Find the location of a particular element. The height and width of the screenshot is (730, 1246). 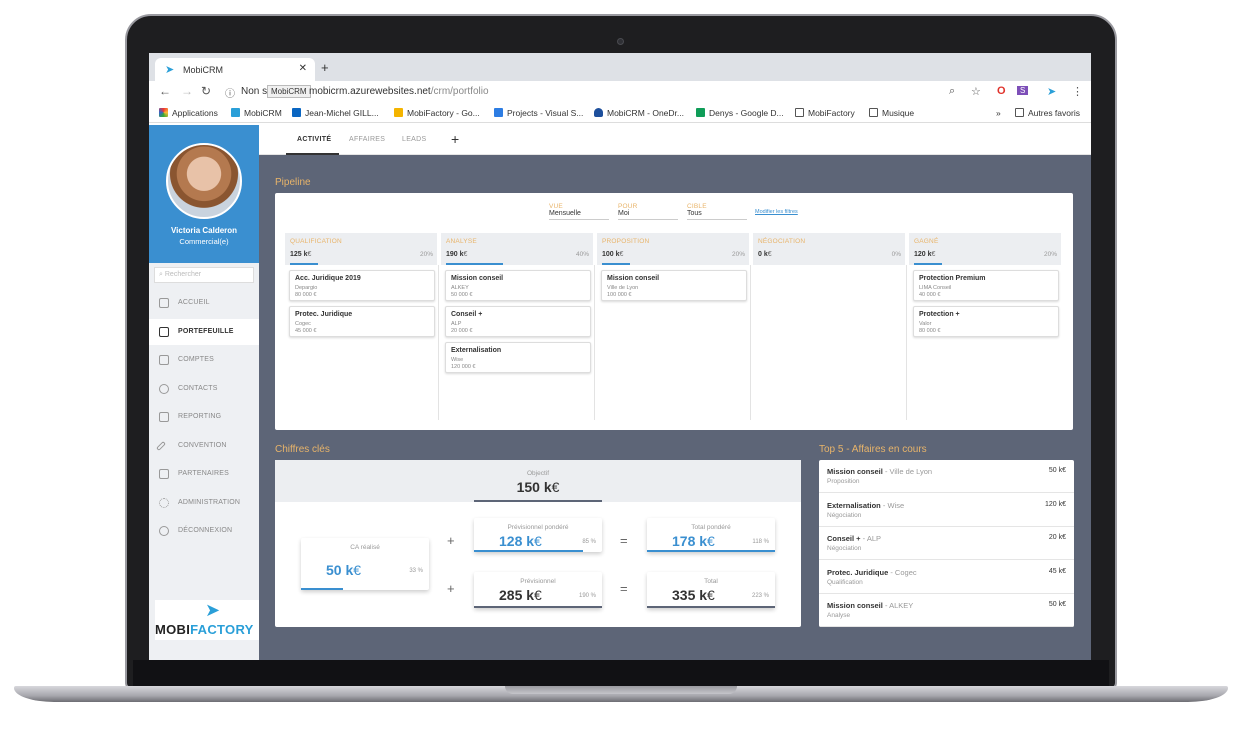

kpi-value: 50 k€ is located at coordinates (343, 570).